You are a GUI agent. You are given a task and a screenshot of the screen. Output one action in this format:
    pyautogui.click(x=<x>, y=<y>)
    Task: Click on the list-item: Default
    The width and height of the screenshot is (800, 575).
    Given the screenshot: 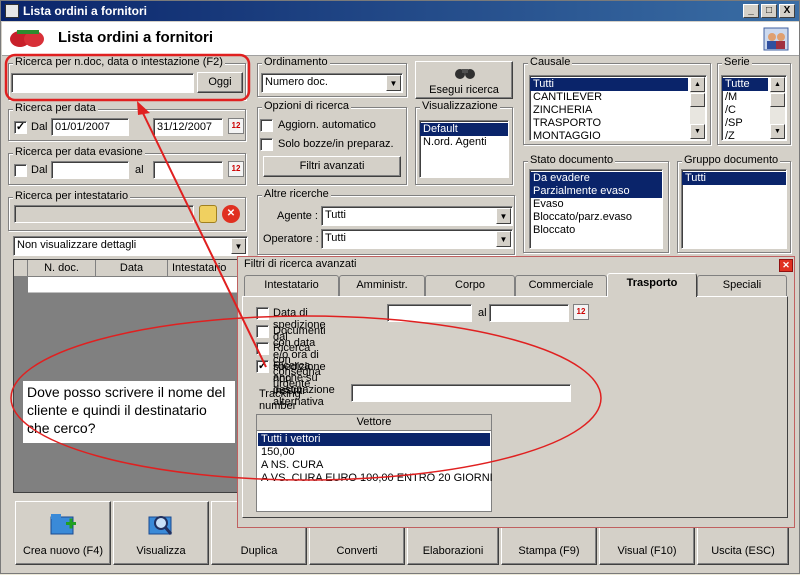 What is the action you would take?
    pyautogui.click(x=464, y=129)
    